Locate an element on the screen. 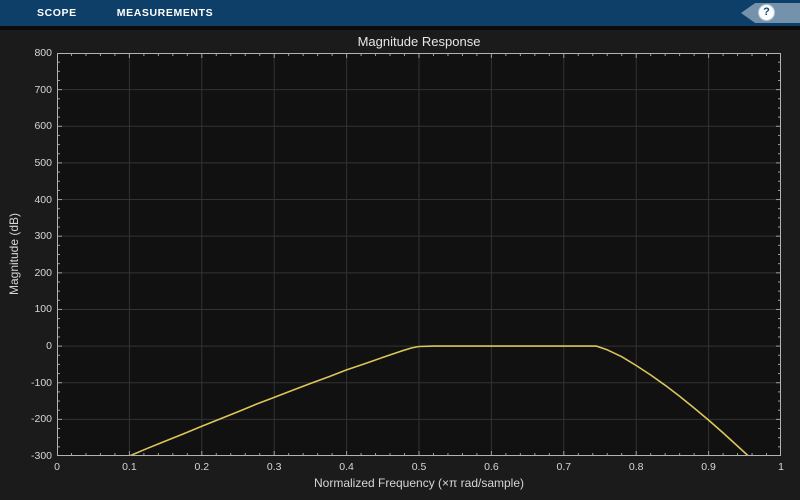  x-axis-label: Normalized Frequency (×π rad/sample) is located at coordinates (419, 483).